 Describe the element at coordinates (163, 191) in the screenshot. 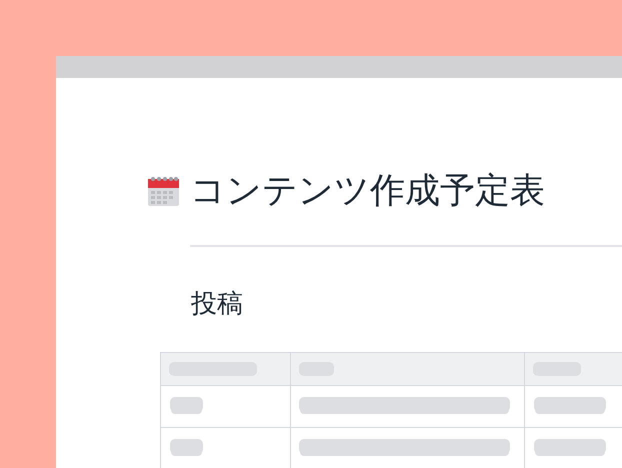

I see `calendar-icon` at that location.